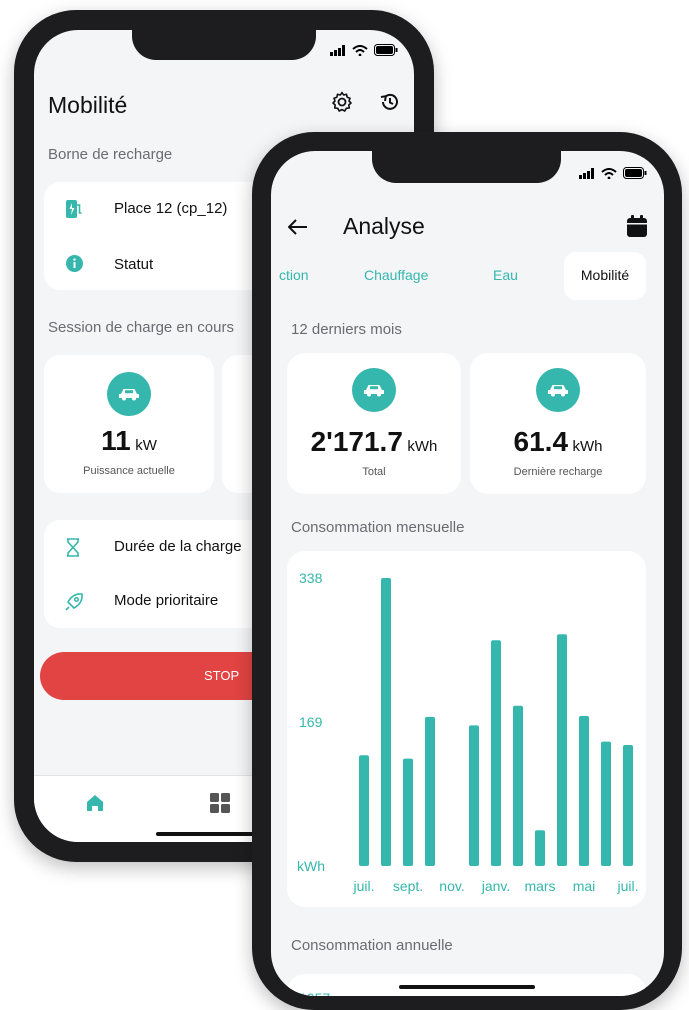 This screenshot has width=689, height=1010. What do you see at coordinates (178, 546) in the screenshot?
I see `detail-duration-label: Durée de la charge` at bounding box center [178, 546].